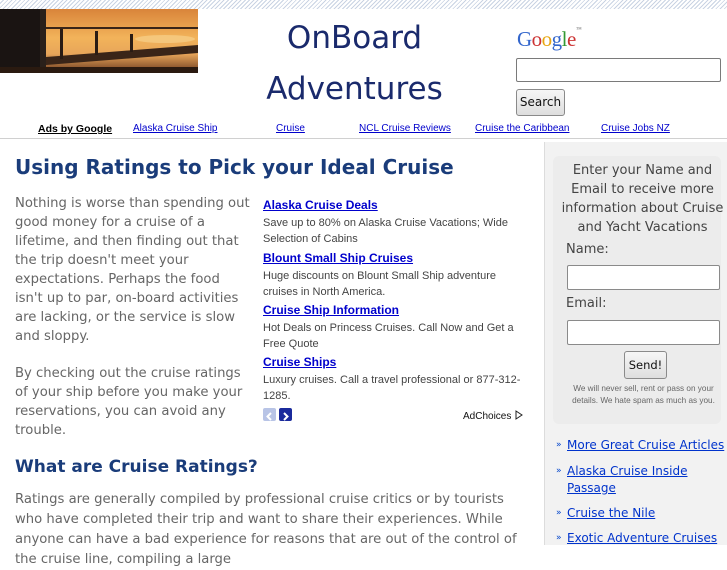 The height and width of the screenshot is (570, 727). Describe the element at coordinates (290, 128) in the screenshot. I see `adbar-link-cruise: Cruise` at that location.